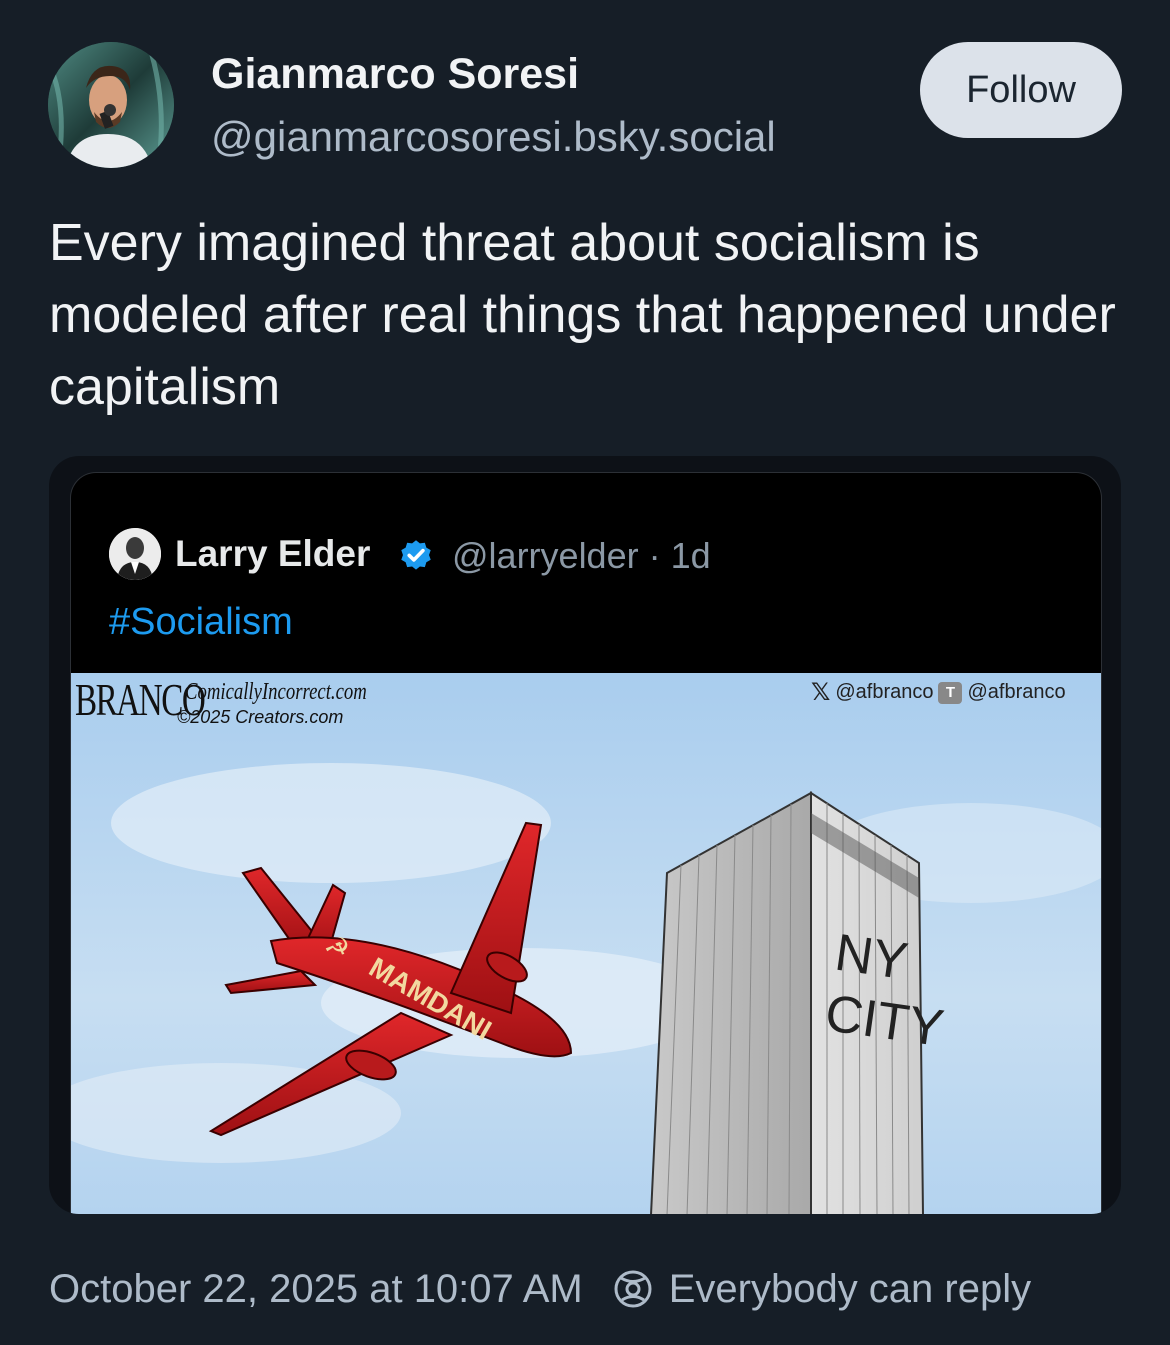  I want to click on verified-badge-icon, so click(416, 555).